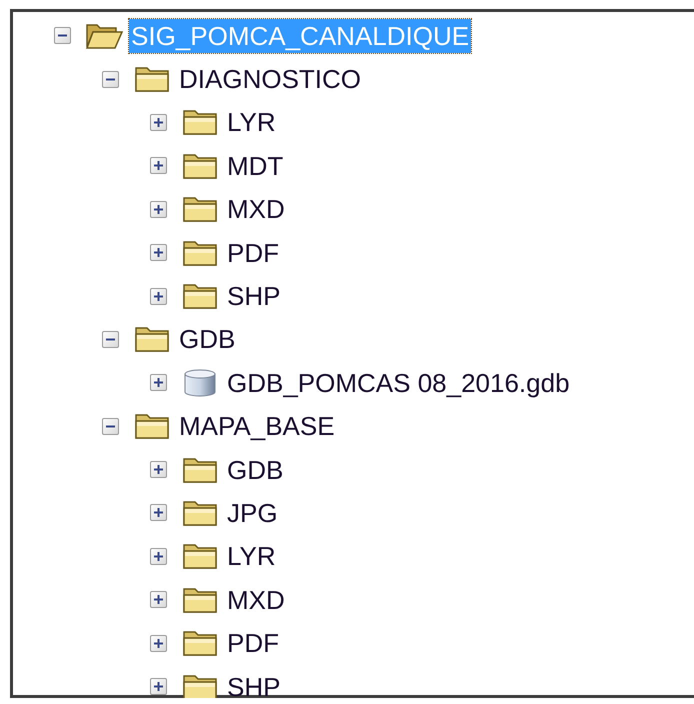  What do you see at coordinates (270, 79) in the screenshot?
I see `tree-item-label: DIAGNOSTICO` at bounding box center [270, 79].